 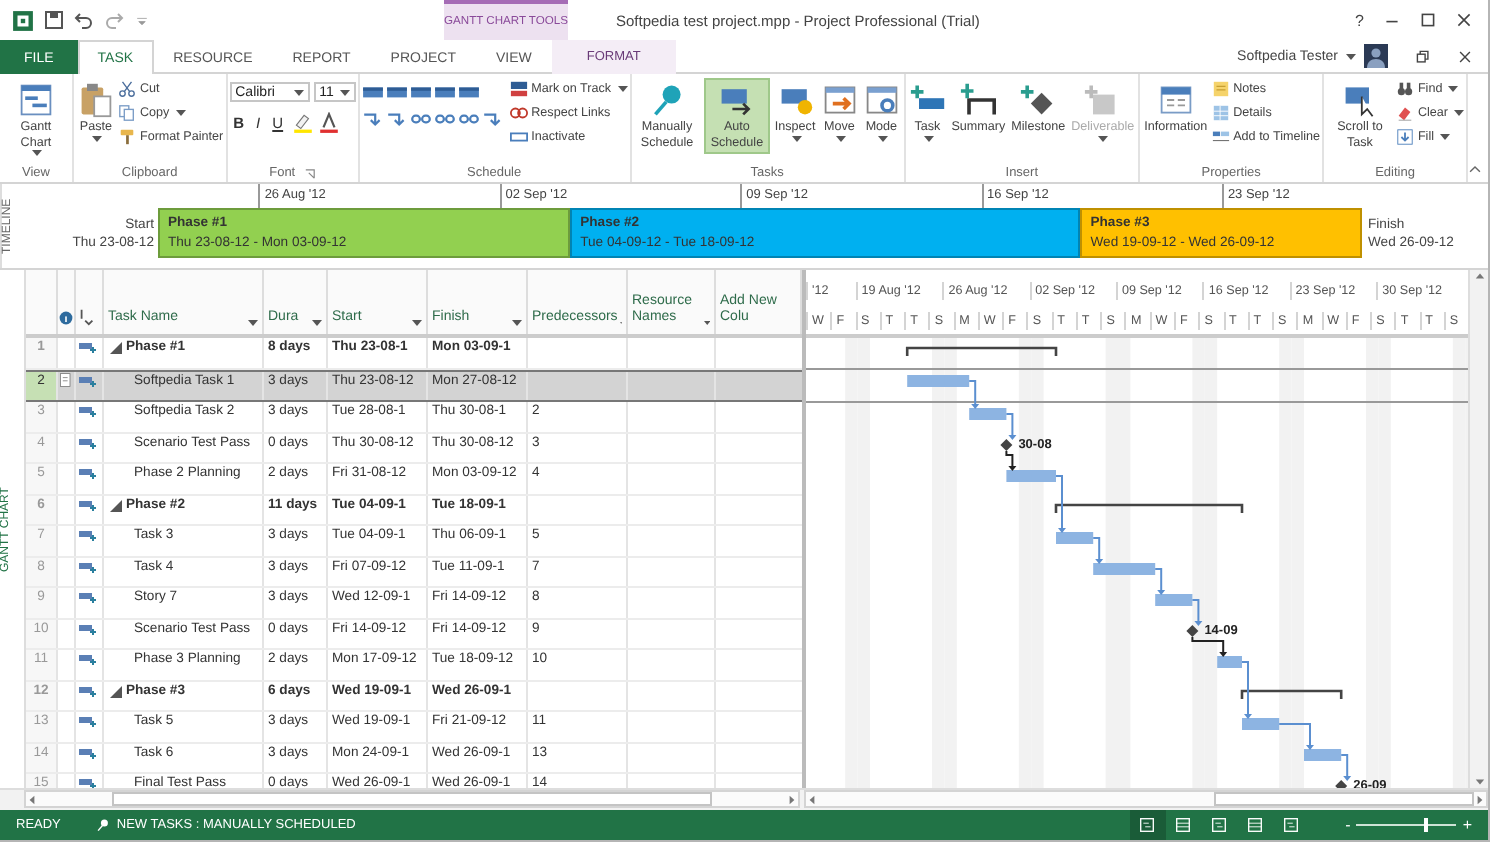 What do you see at coordinates (1404, 113) in the screenshot?
I see `eraser-icon` at bounding box center [1404, 113].